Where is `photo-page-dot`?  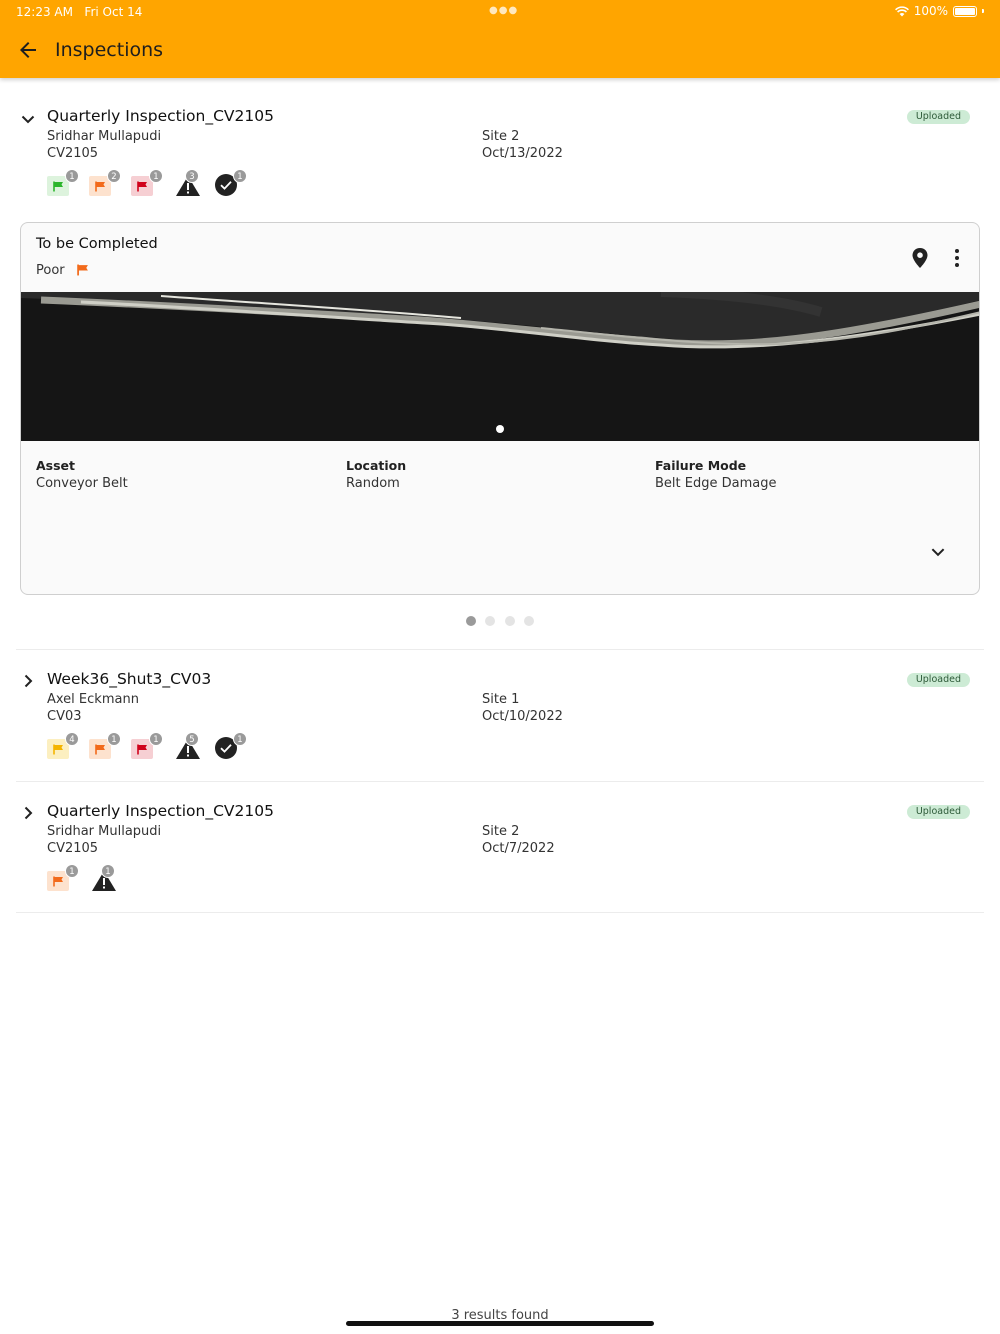 photo-page-dot is located at coordinates (500, 429).